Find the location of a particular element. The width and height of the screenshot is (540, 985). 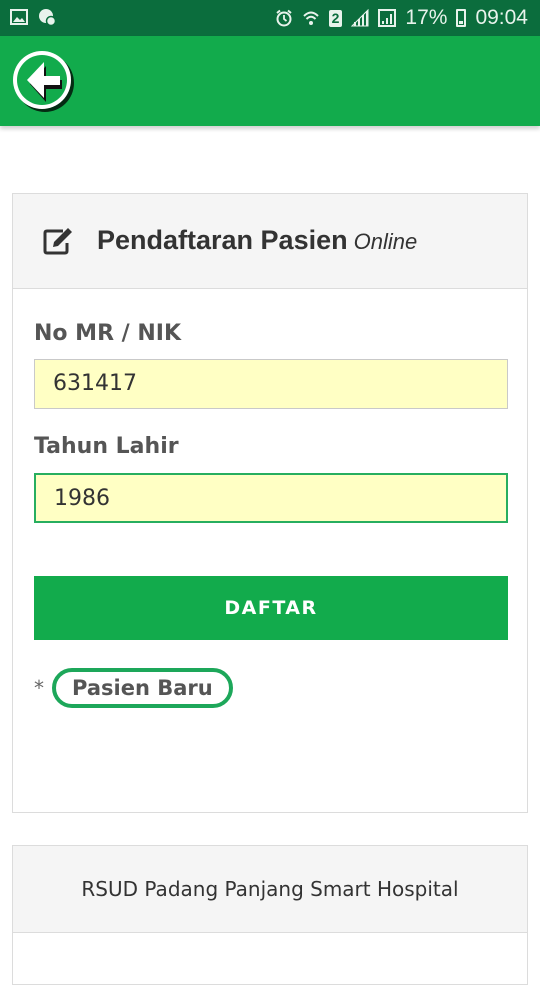

sim-slot-badge: 2 is located at coordinates (335, 18).